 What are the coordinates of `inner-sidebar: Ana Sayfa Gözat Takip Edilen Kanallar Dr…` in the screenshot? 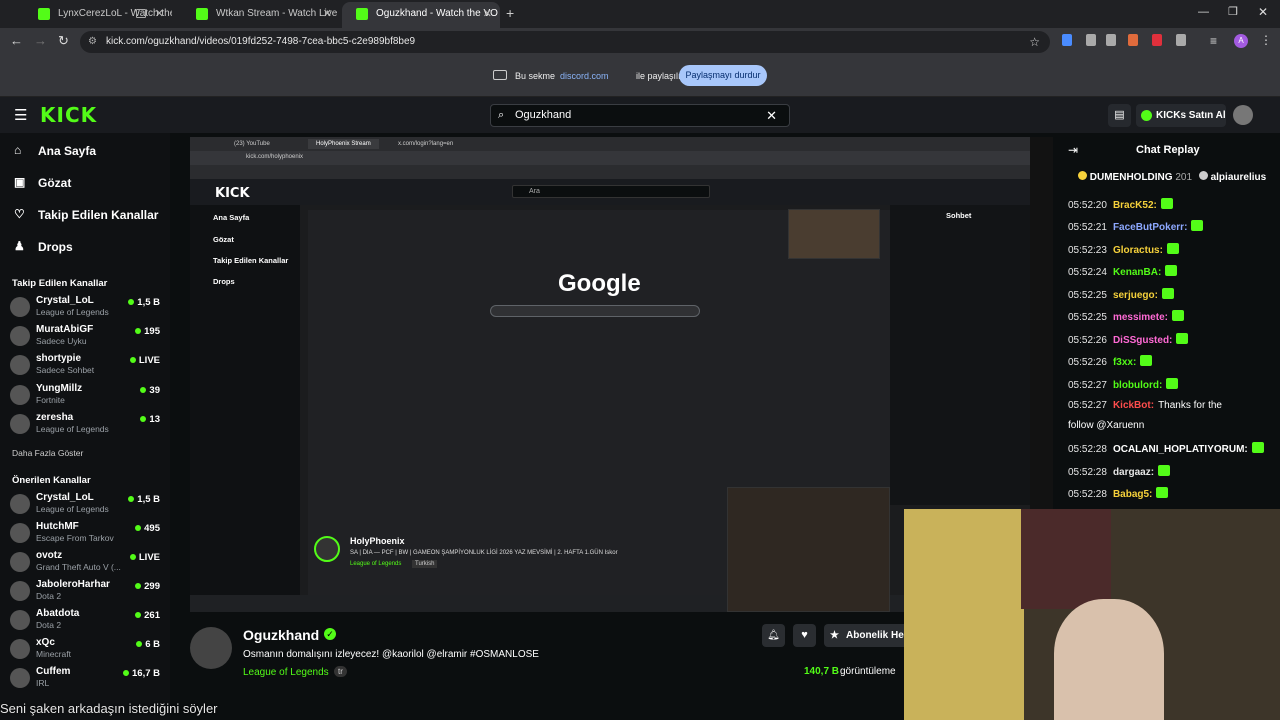 It's located at (245, 408).